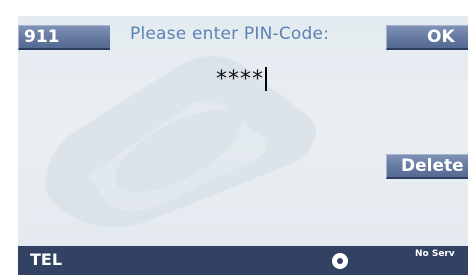 Image resolution: width=468 pixels, height=275 pixels. Describe the element at coordinates (243, 260) in the screenshot. I see `status-bar: TEL No Serv` at that location.